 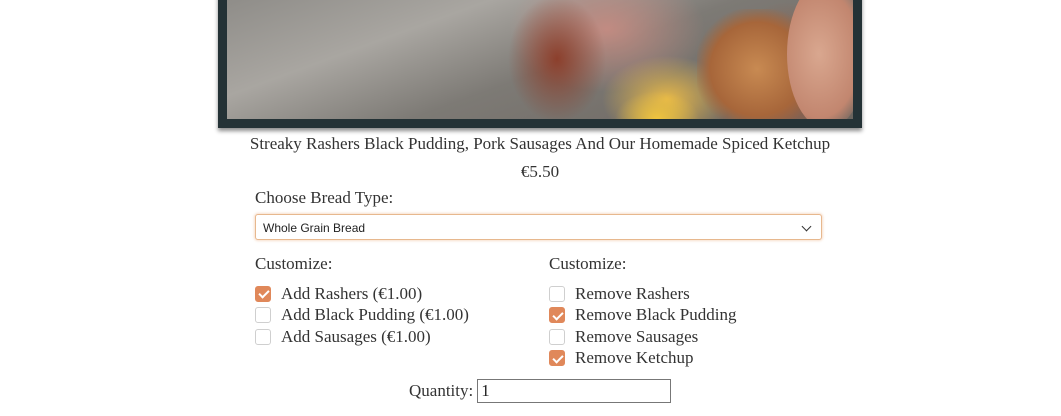 What do you see at coordinates (263, 315) in the screenshot?
I see `checkbox-add-black-pudding` at bounding box center [263, 315].